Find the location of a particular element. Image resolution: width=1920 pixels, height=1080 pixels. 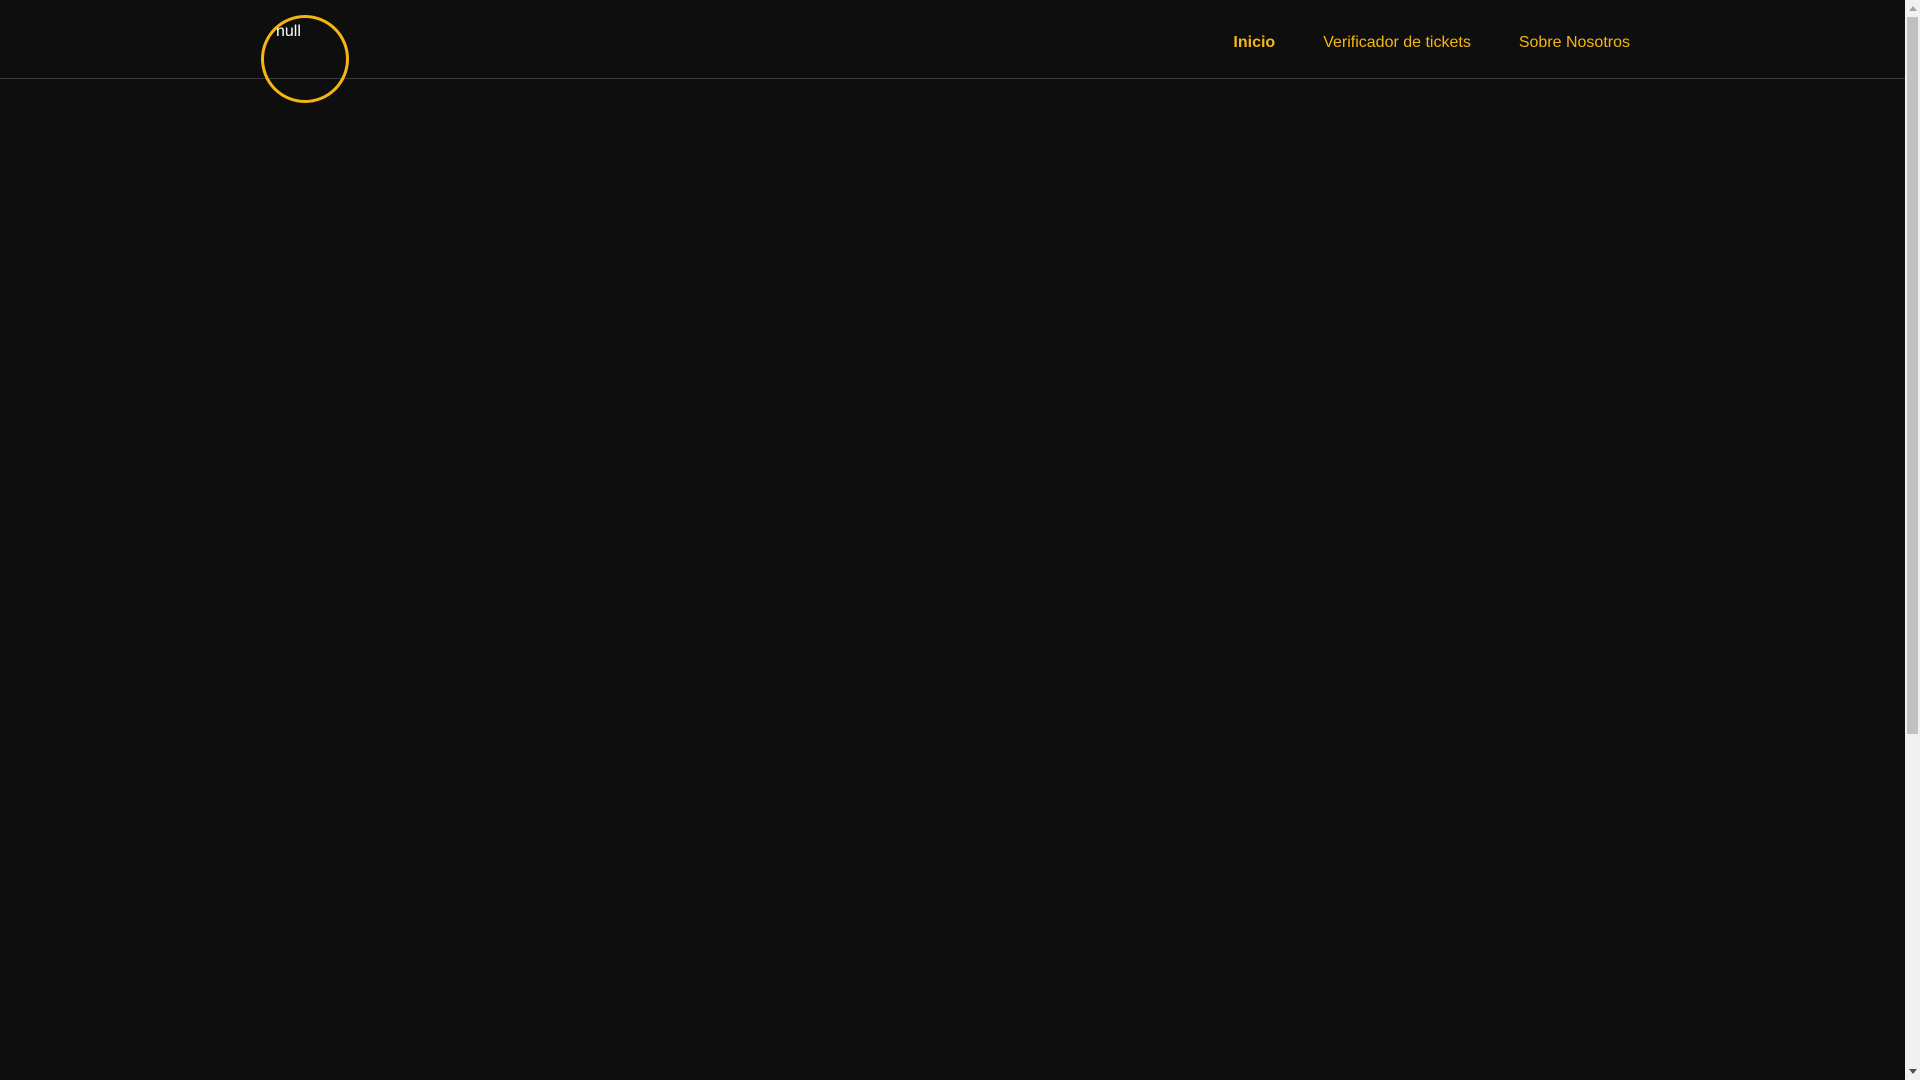

scroll-up-arrow-icon is located at coordinates (1912, 8).